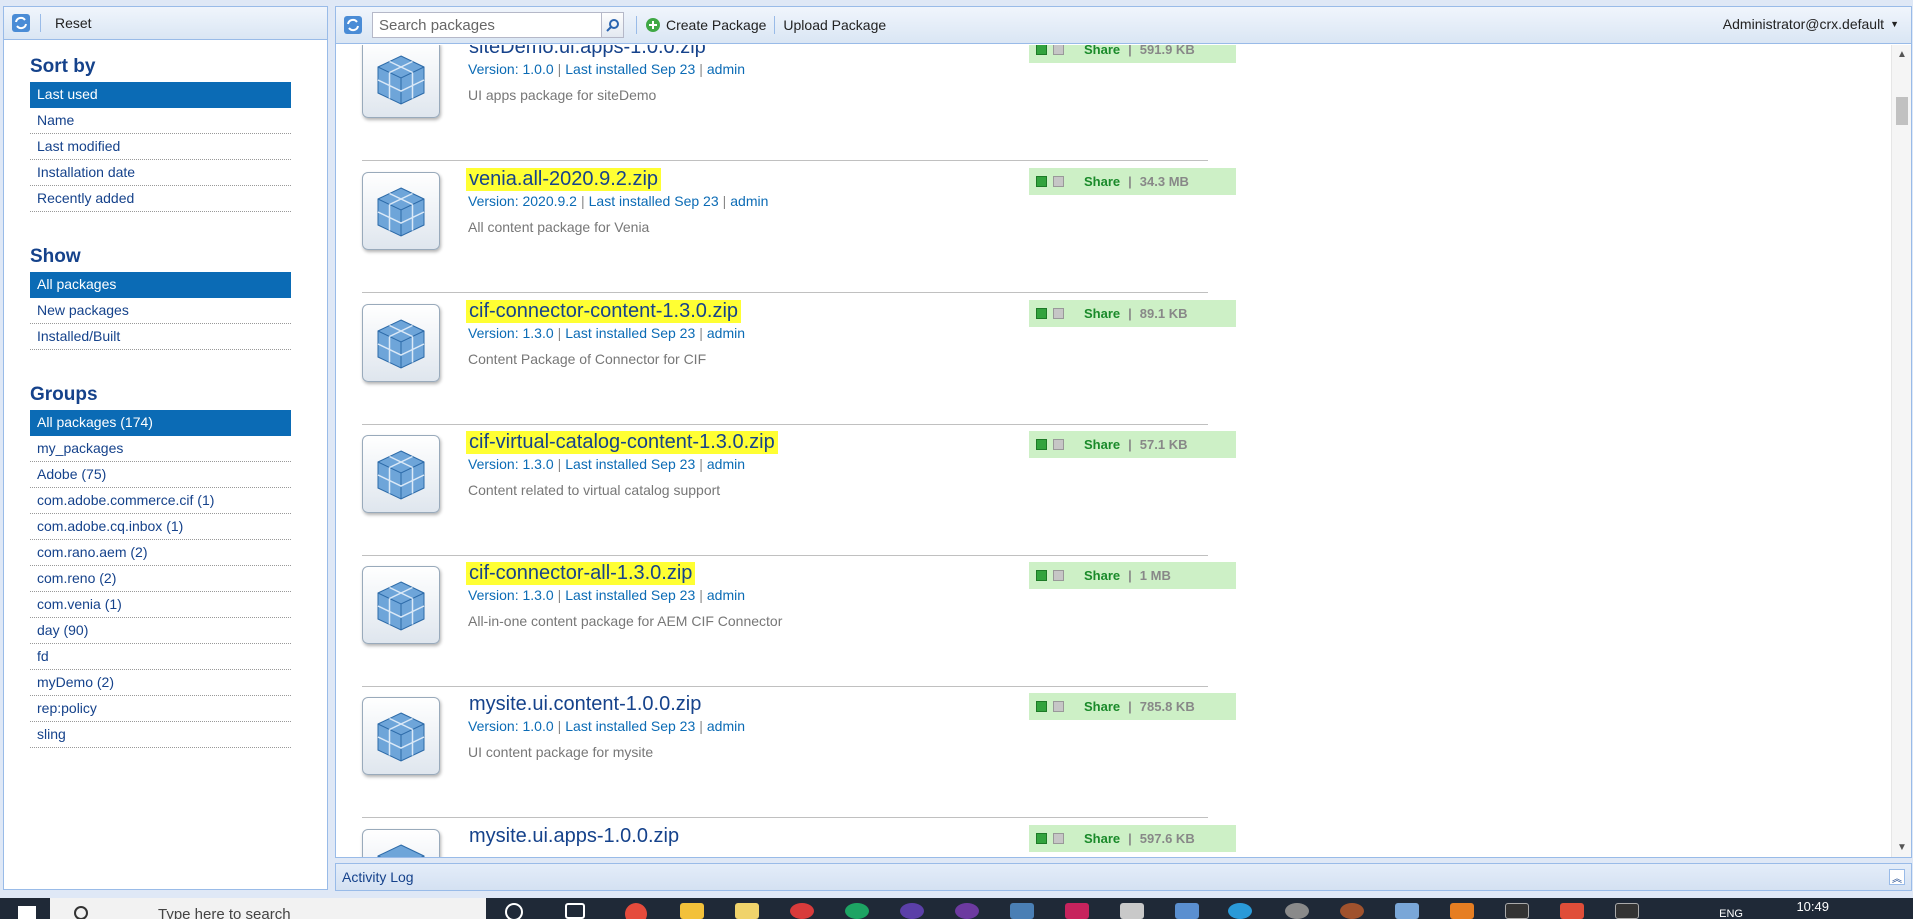 This screenshot has width=1913, height=919. What do you see at coordinates (224, 912) in the screenshot?
I see `taskbar-search-placeholder: Type here to search` at bounding box center [224, 912].